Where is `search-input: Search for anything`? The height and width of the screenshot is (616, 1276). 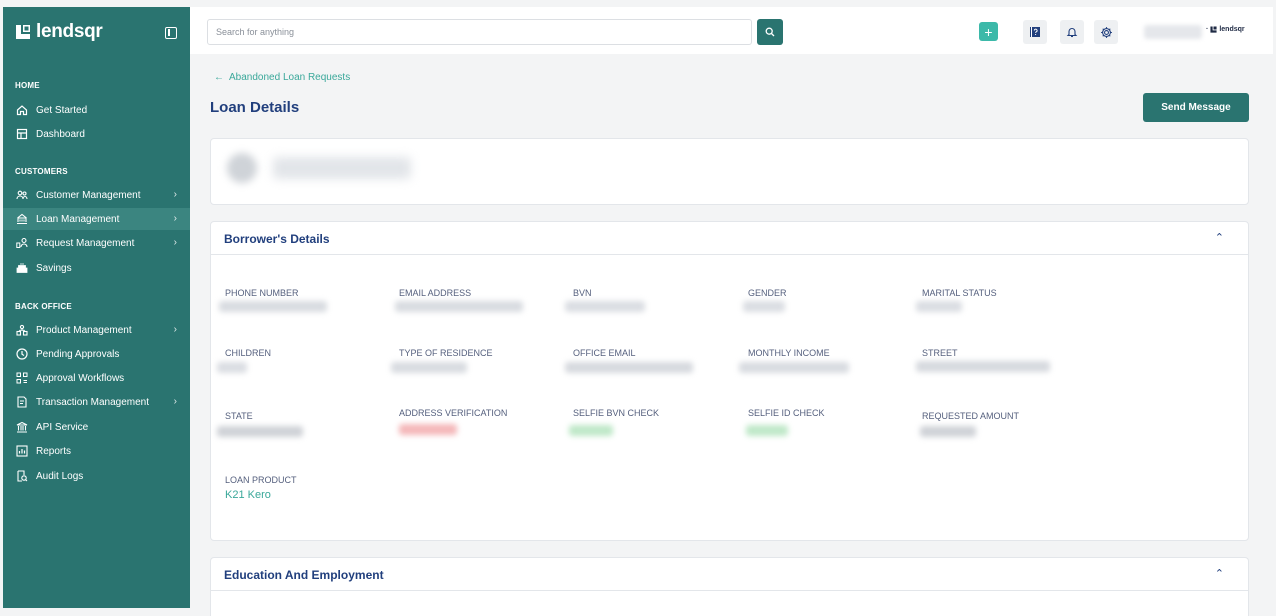 search-input: Search for anything is located at coordinates (479, 32).